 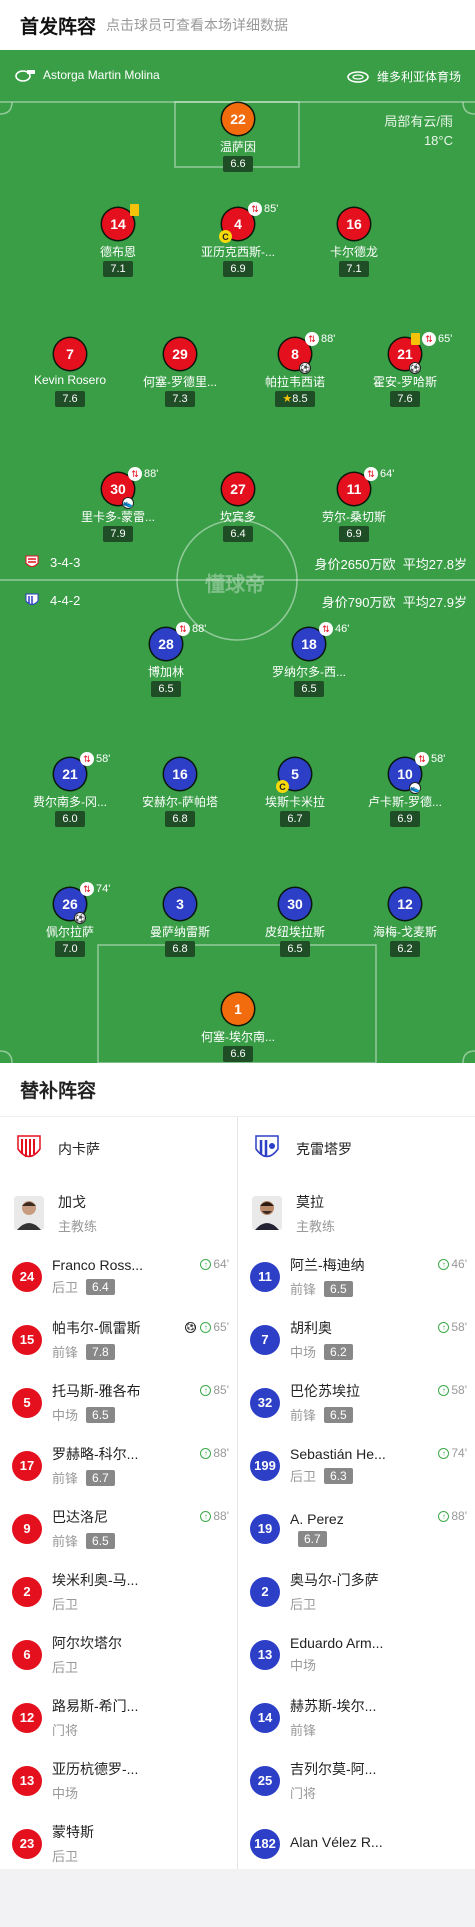 I want to click on page-title: 首发阵容, so click(x=58, y=27).